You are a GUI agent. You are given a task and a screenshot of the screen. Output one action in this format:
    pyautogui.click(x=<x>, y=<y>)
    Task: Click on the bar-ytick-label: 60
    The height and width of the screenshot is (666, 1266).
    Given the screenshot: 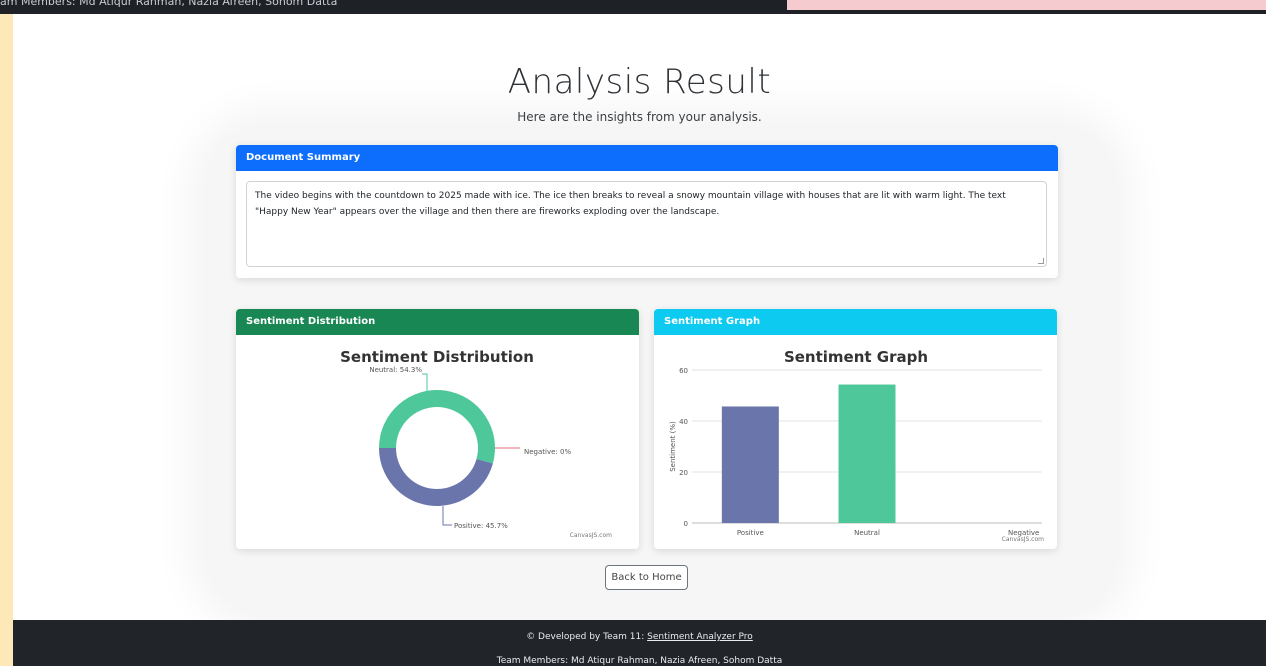 What is the action you would take?
    pyautogui.click(x=683, y=371)
    